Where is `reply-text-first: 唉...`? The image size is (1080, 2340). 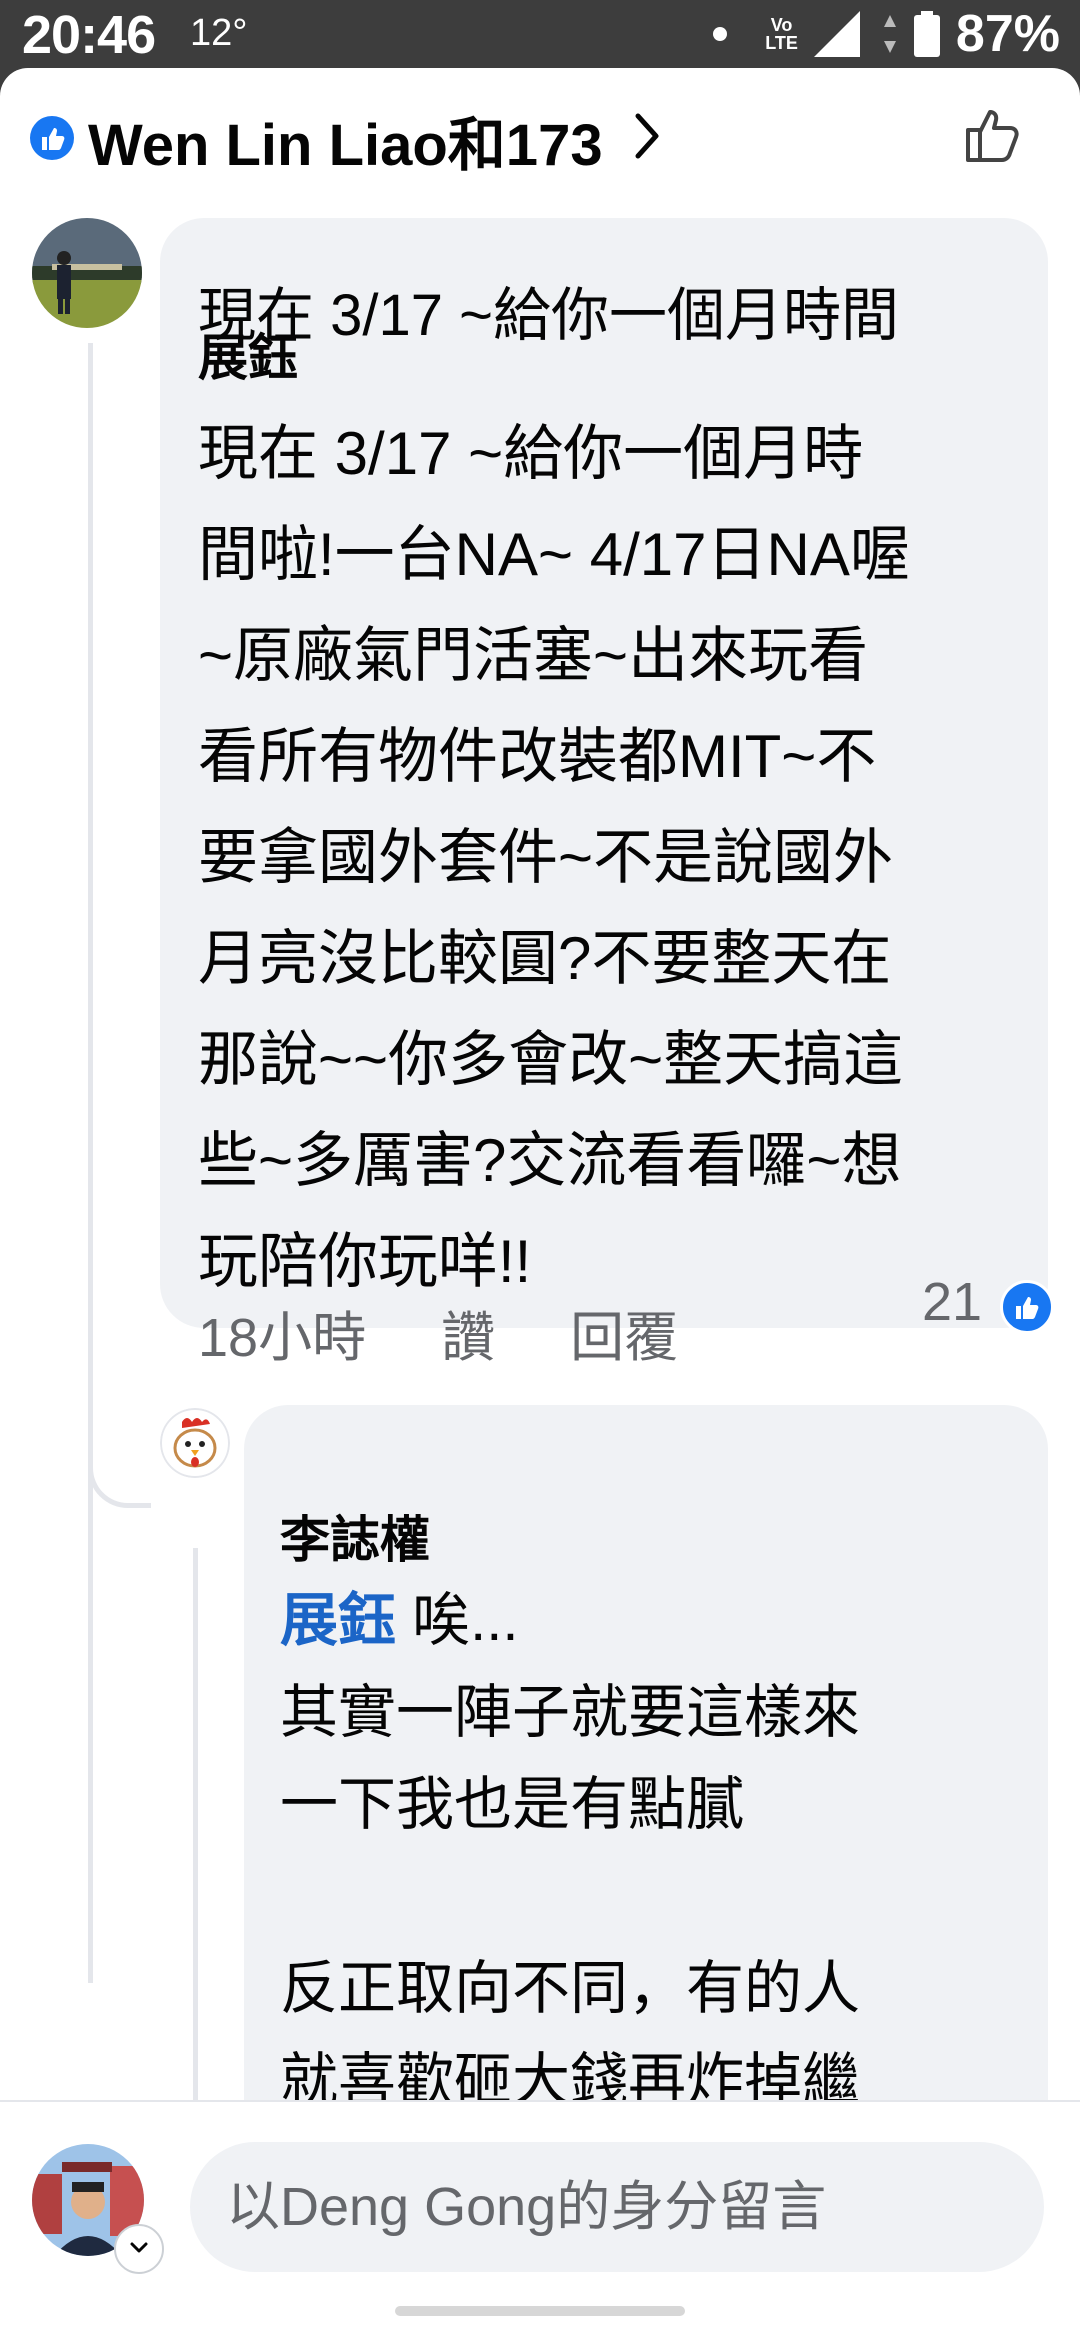 reply-text-first: 唉... is located at coordinates (465, 1620).